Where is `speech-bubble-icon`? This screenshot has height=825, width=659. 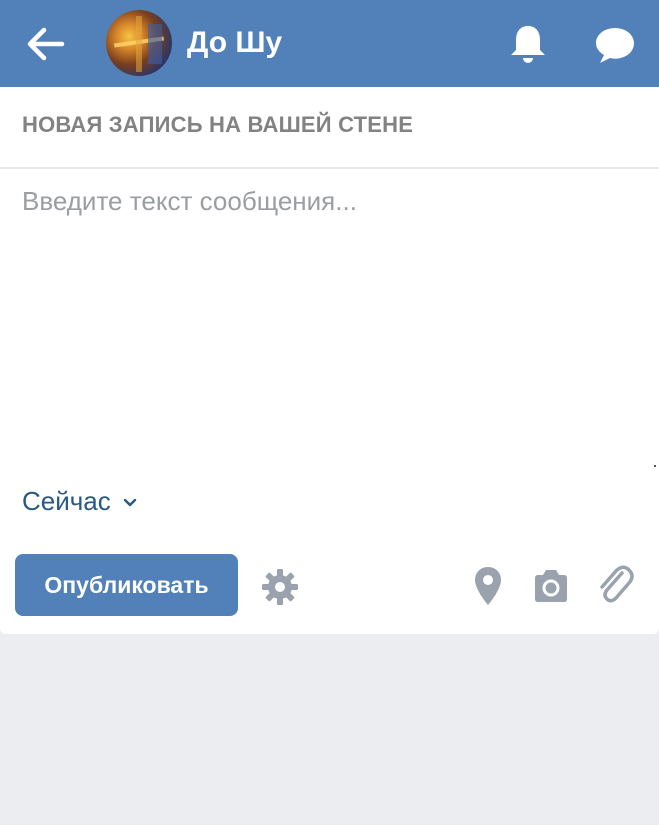
speech-bubble-icon is located at coordinates (615, 45).